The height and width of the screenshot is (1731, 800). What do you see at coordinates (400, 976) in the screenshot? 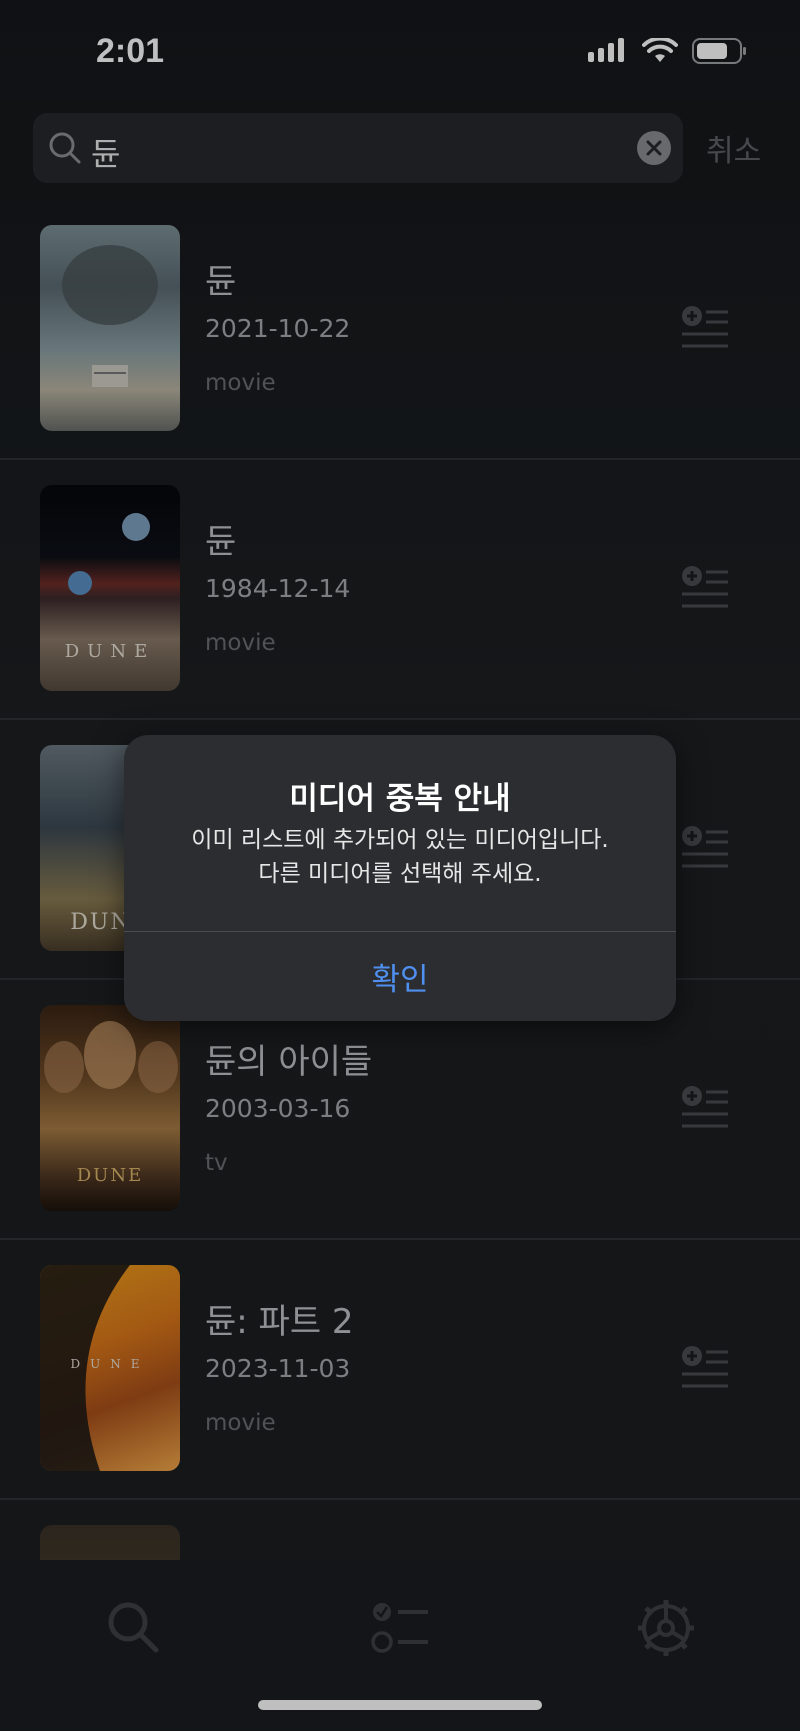
I see `confirm-button: 확인` at bounding box center [400, 976].